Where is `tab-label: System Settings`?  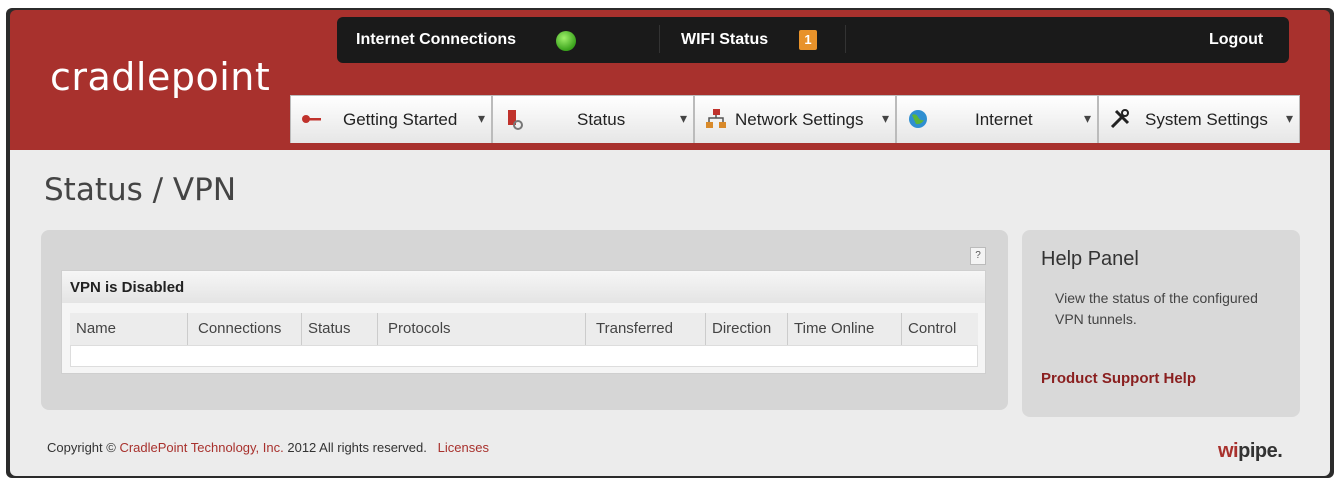 tab-label: System Settings is located at coordinates (1206, 119).